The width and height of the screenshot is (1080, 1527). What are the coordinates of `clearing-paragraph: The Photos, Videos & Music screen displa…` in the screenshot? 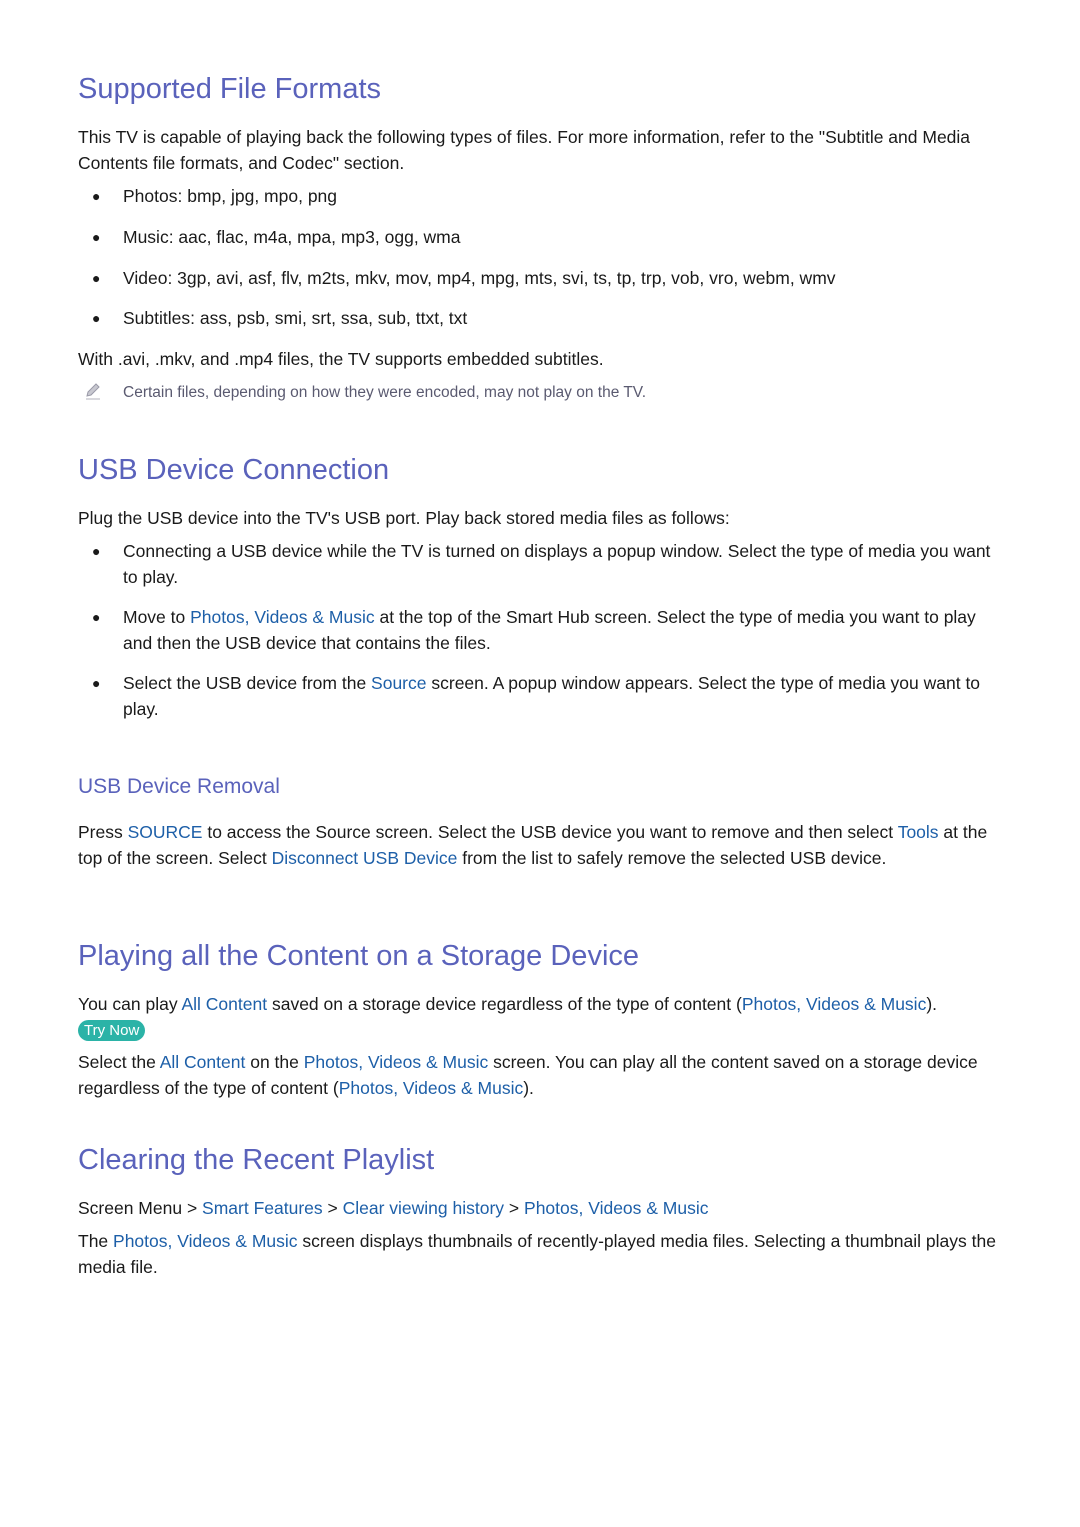 It's located at (537, 1254).